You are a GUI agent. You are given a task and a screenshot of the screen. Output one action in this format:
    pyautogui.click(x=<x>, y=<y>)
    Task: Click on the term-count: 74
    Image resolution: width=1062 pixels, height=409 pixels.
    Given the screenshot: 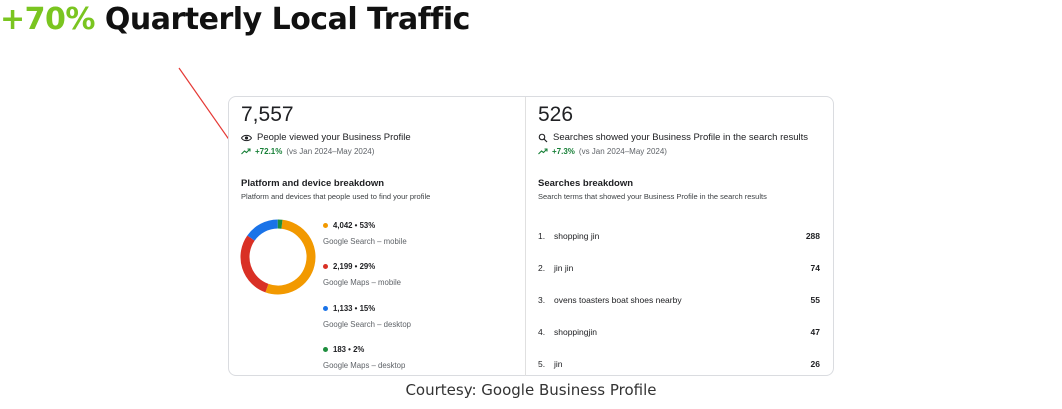 What is the action you would take?
    pyautogui.click(x=815, y=268)
    